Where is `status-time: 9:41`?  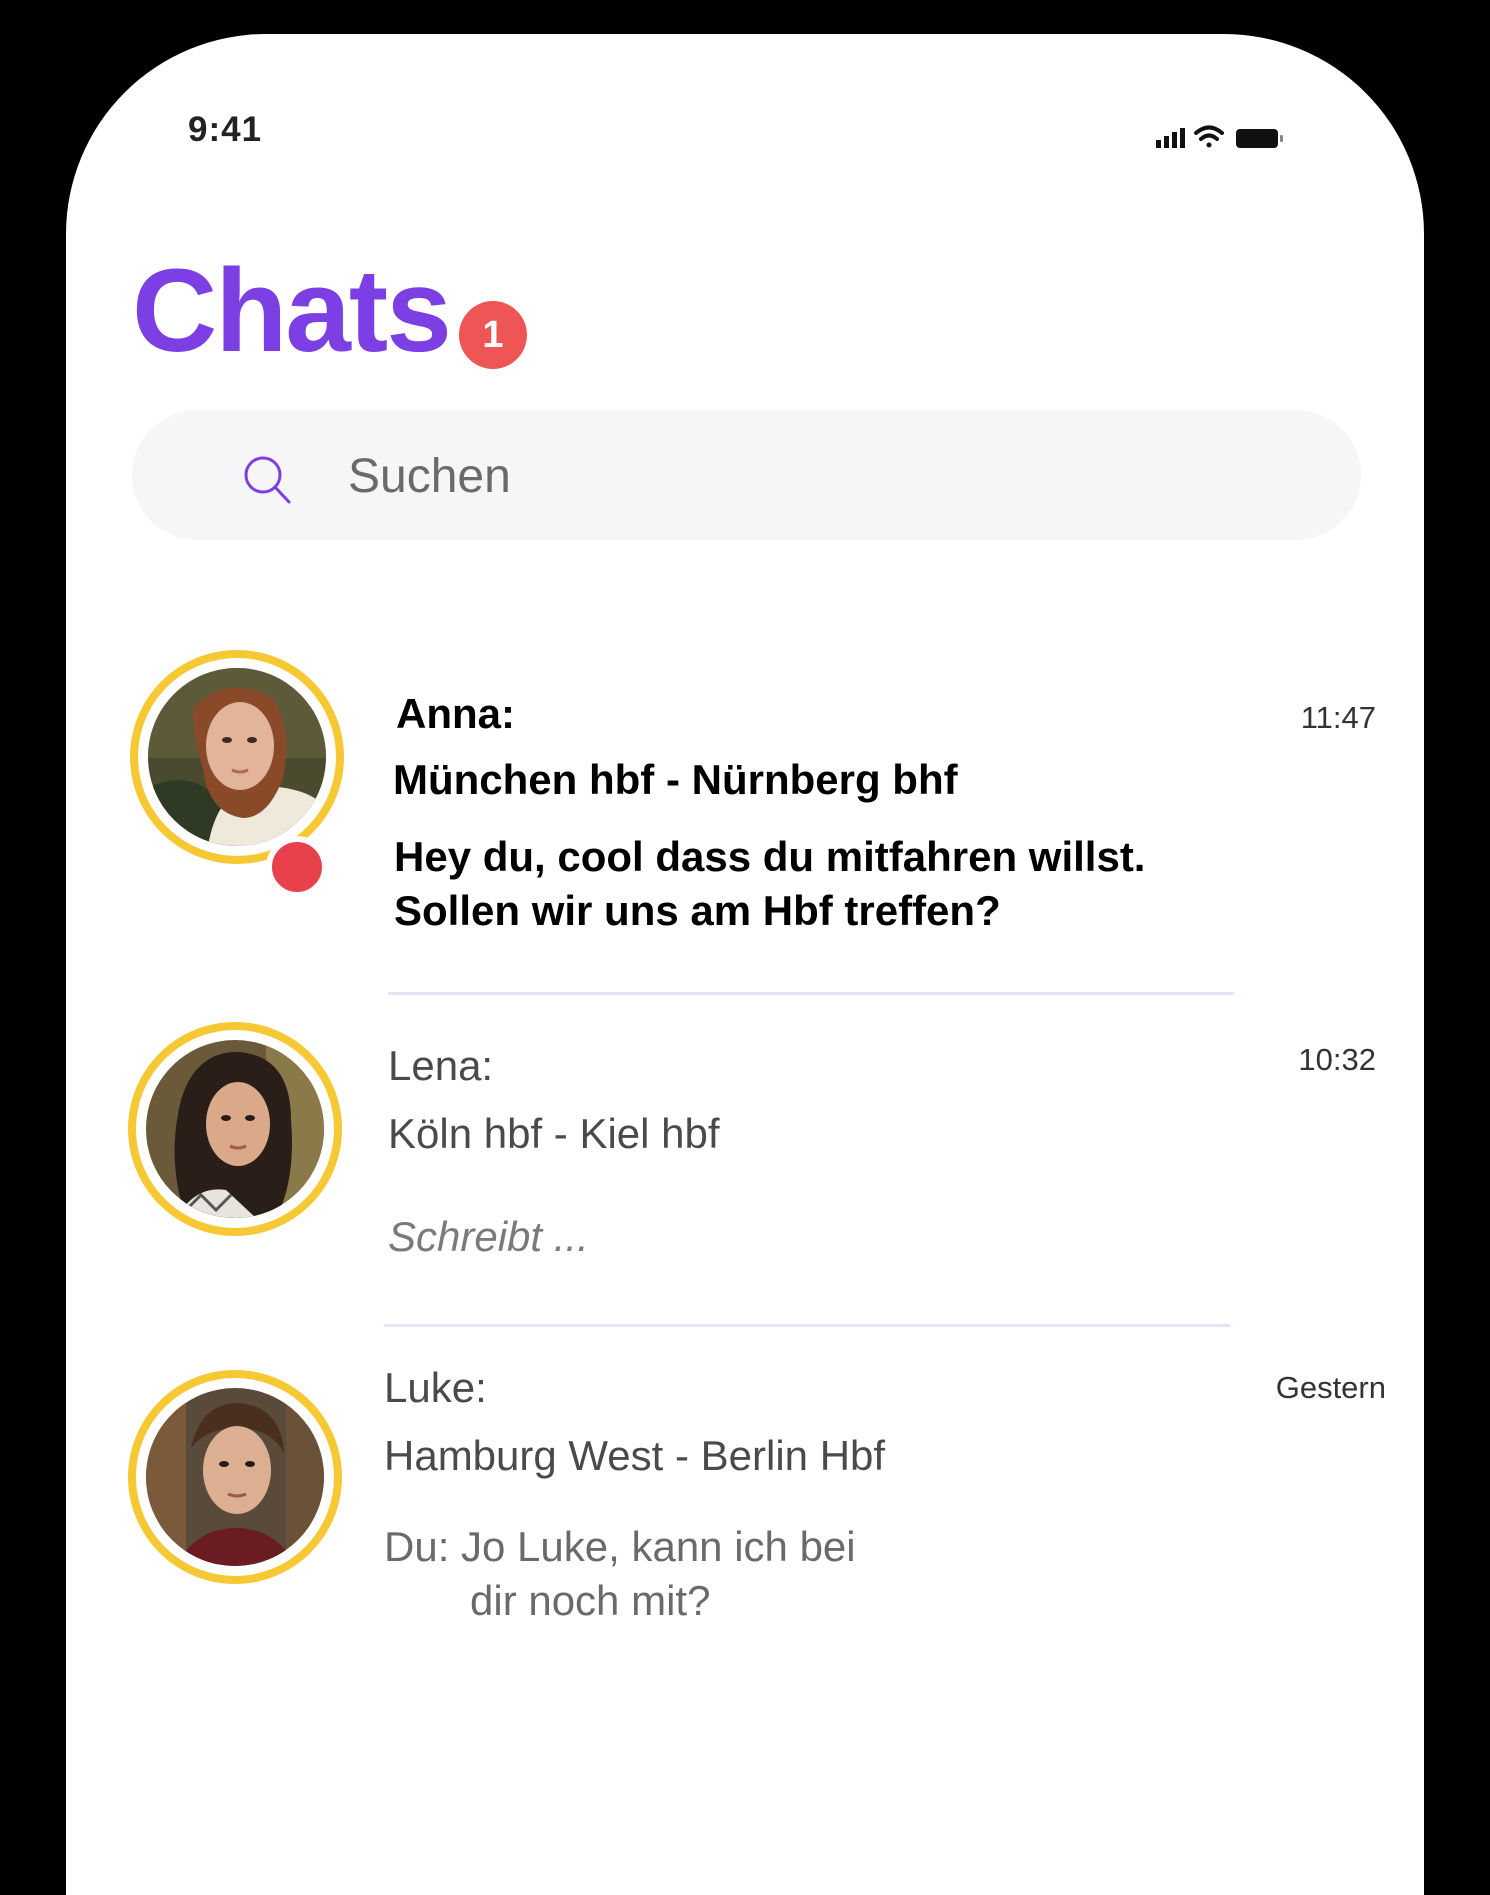 status-time: 9:41 is located at coordinates (225, 129).